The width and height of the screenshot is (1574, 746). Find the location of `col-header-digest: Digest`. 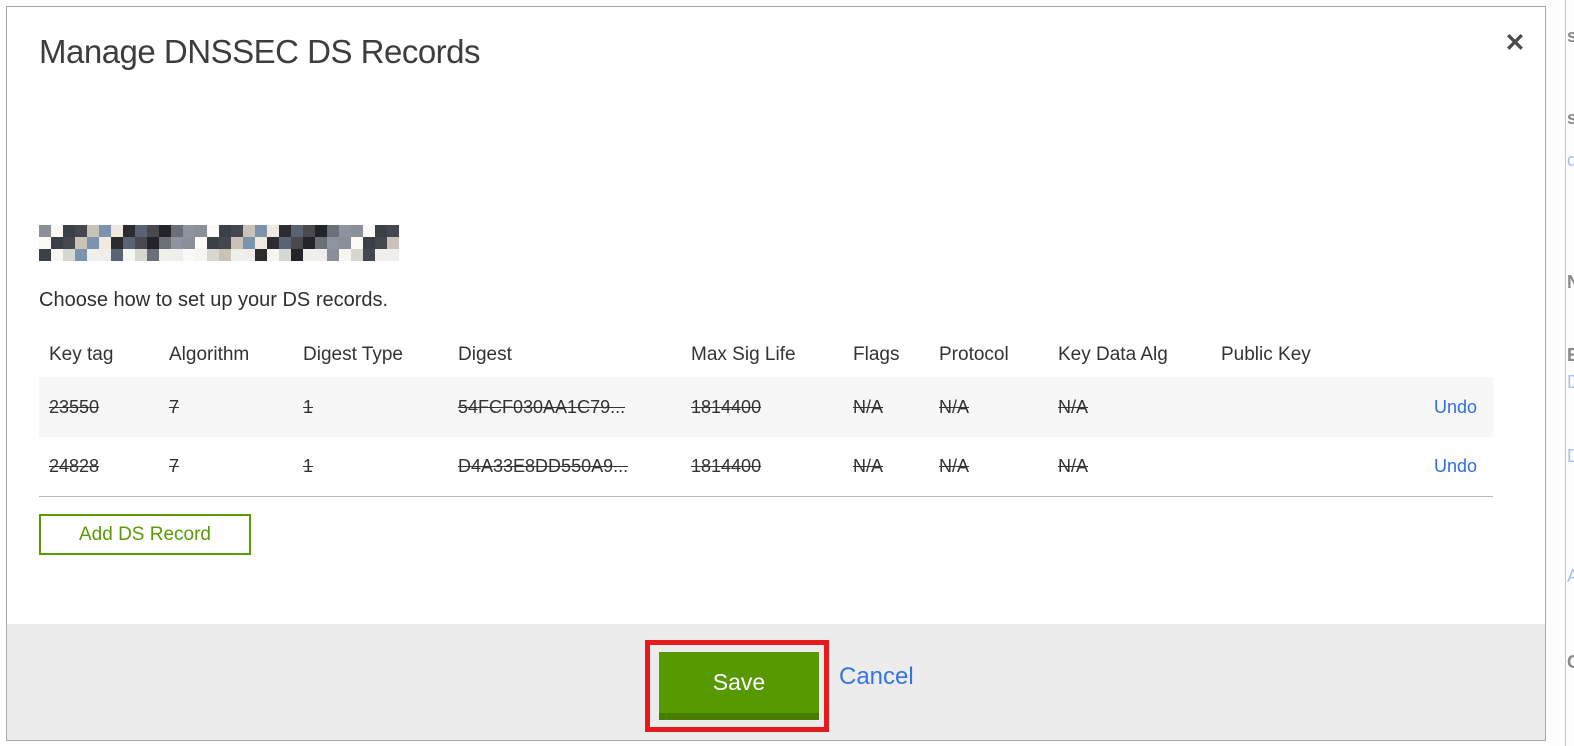

col-header-digest: Digest is located at coordinates (485, 354).